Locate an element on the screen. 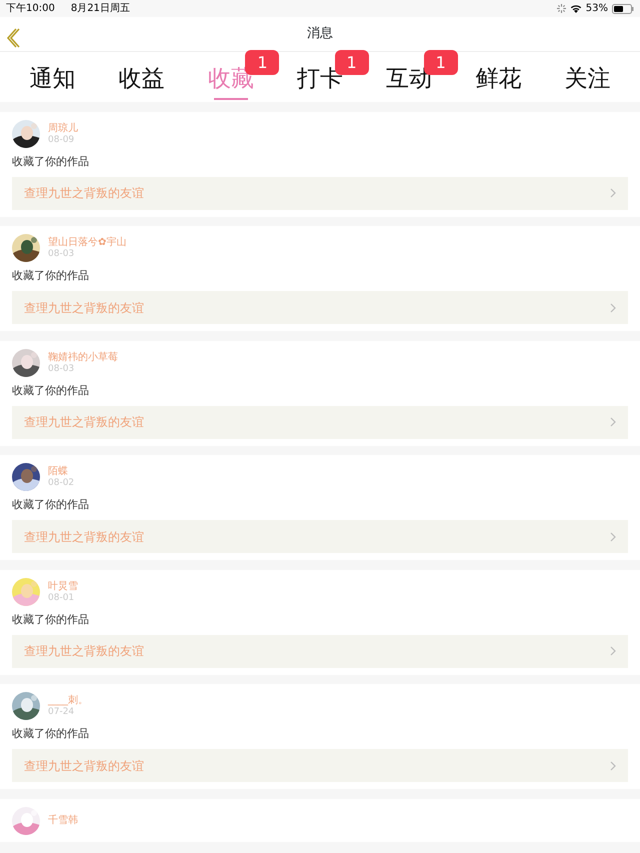 Image resolution: width=640 pixels, height=853 pixels. tab: 通知 is located at coordinates (53, 79).